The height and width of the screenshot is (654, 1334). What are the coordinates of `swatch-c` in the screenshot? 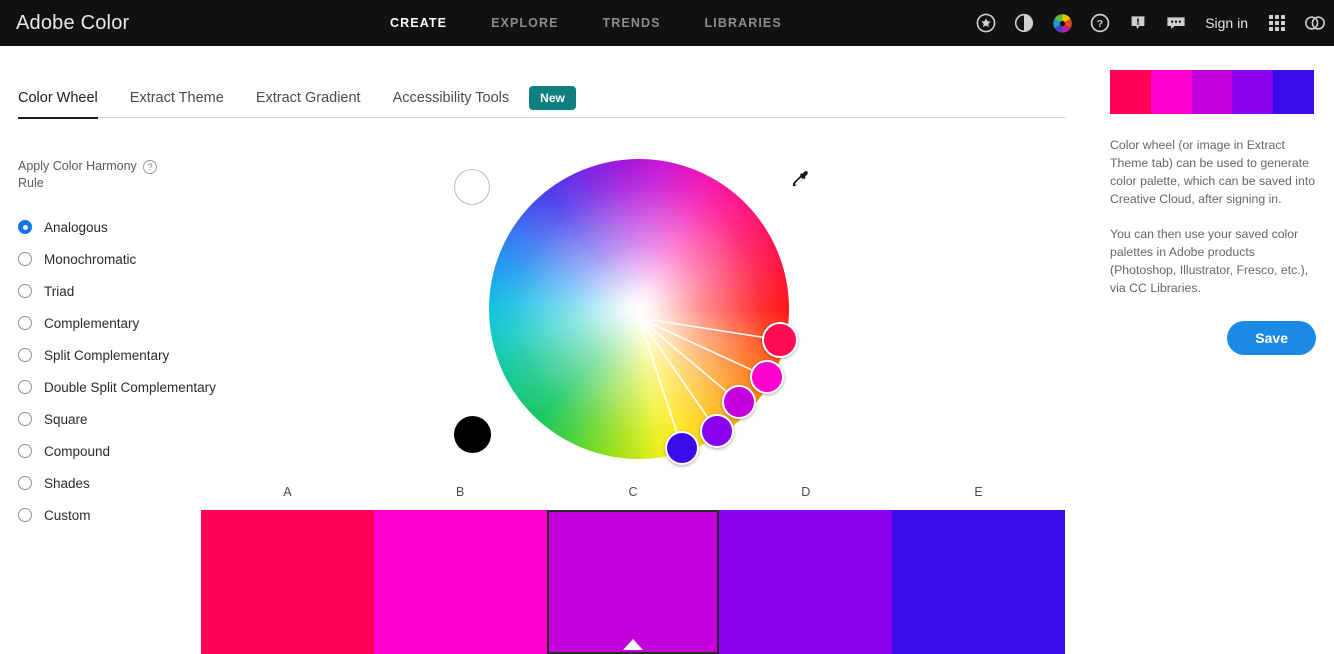 It's located at (633, 582).